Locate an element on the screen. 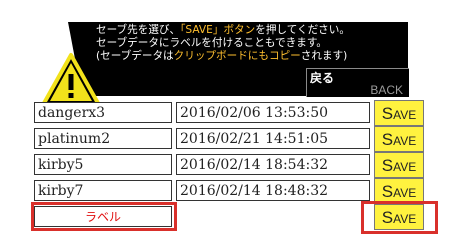 Image resolution: width=471 pixels, height=244 pixels. instruction-line-1-b: を押してください。 is located at coordinates (302, 30).